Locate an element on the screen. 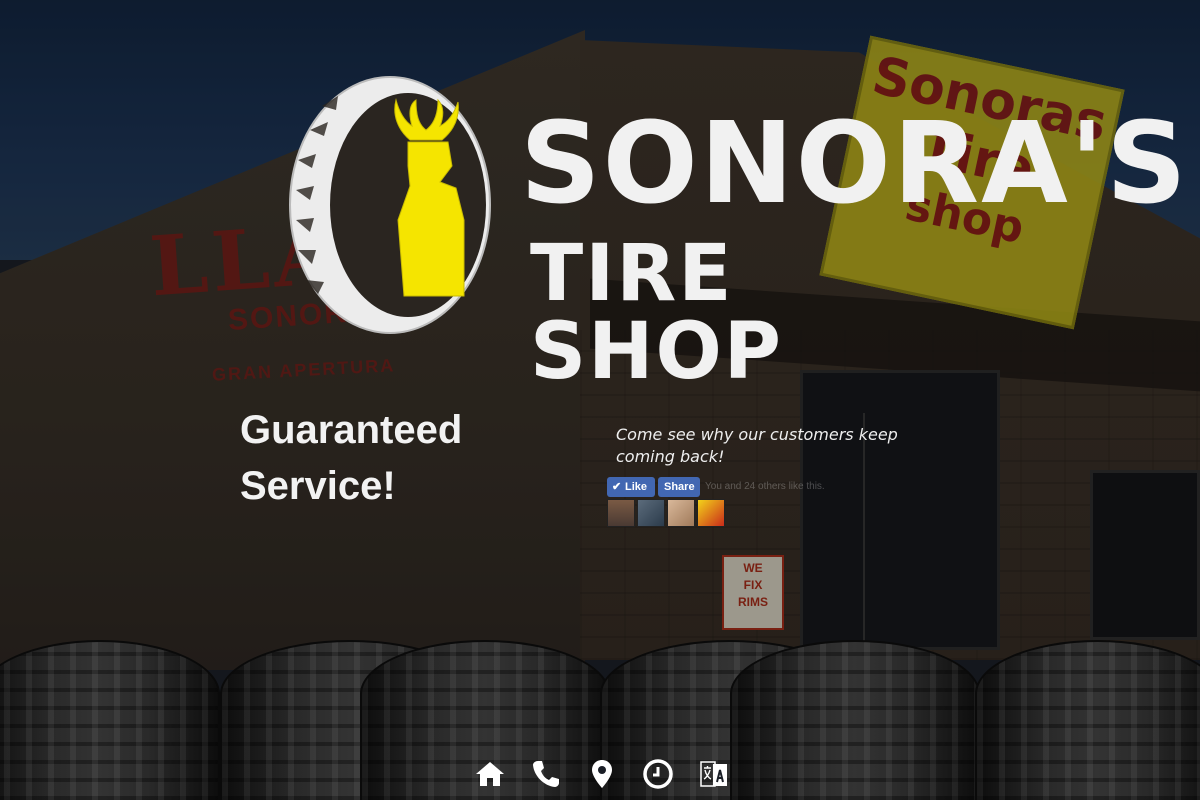 Image resolution: width=1200 pixels, height=800 pixels. map-pin-icon is located at coordinates (602, 774).